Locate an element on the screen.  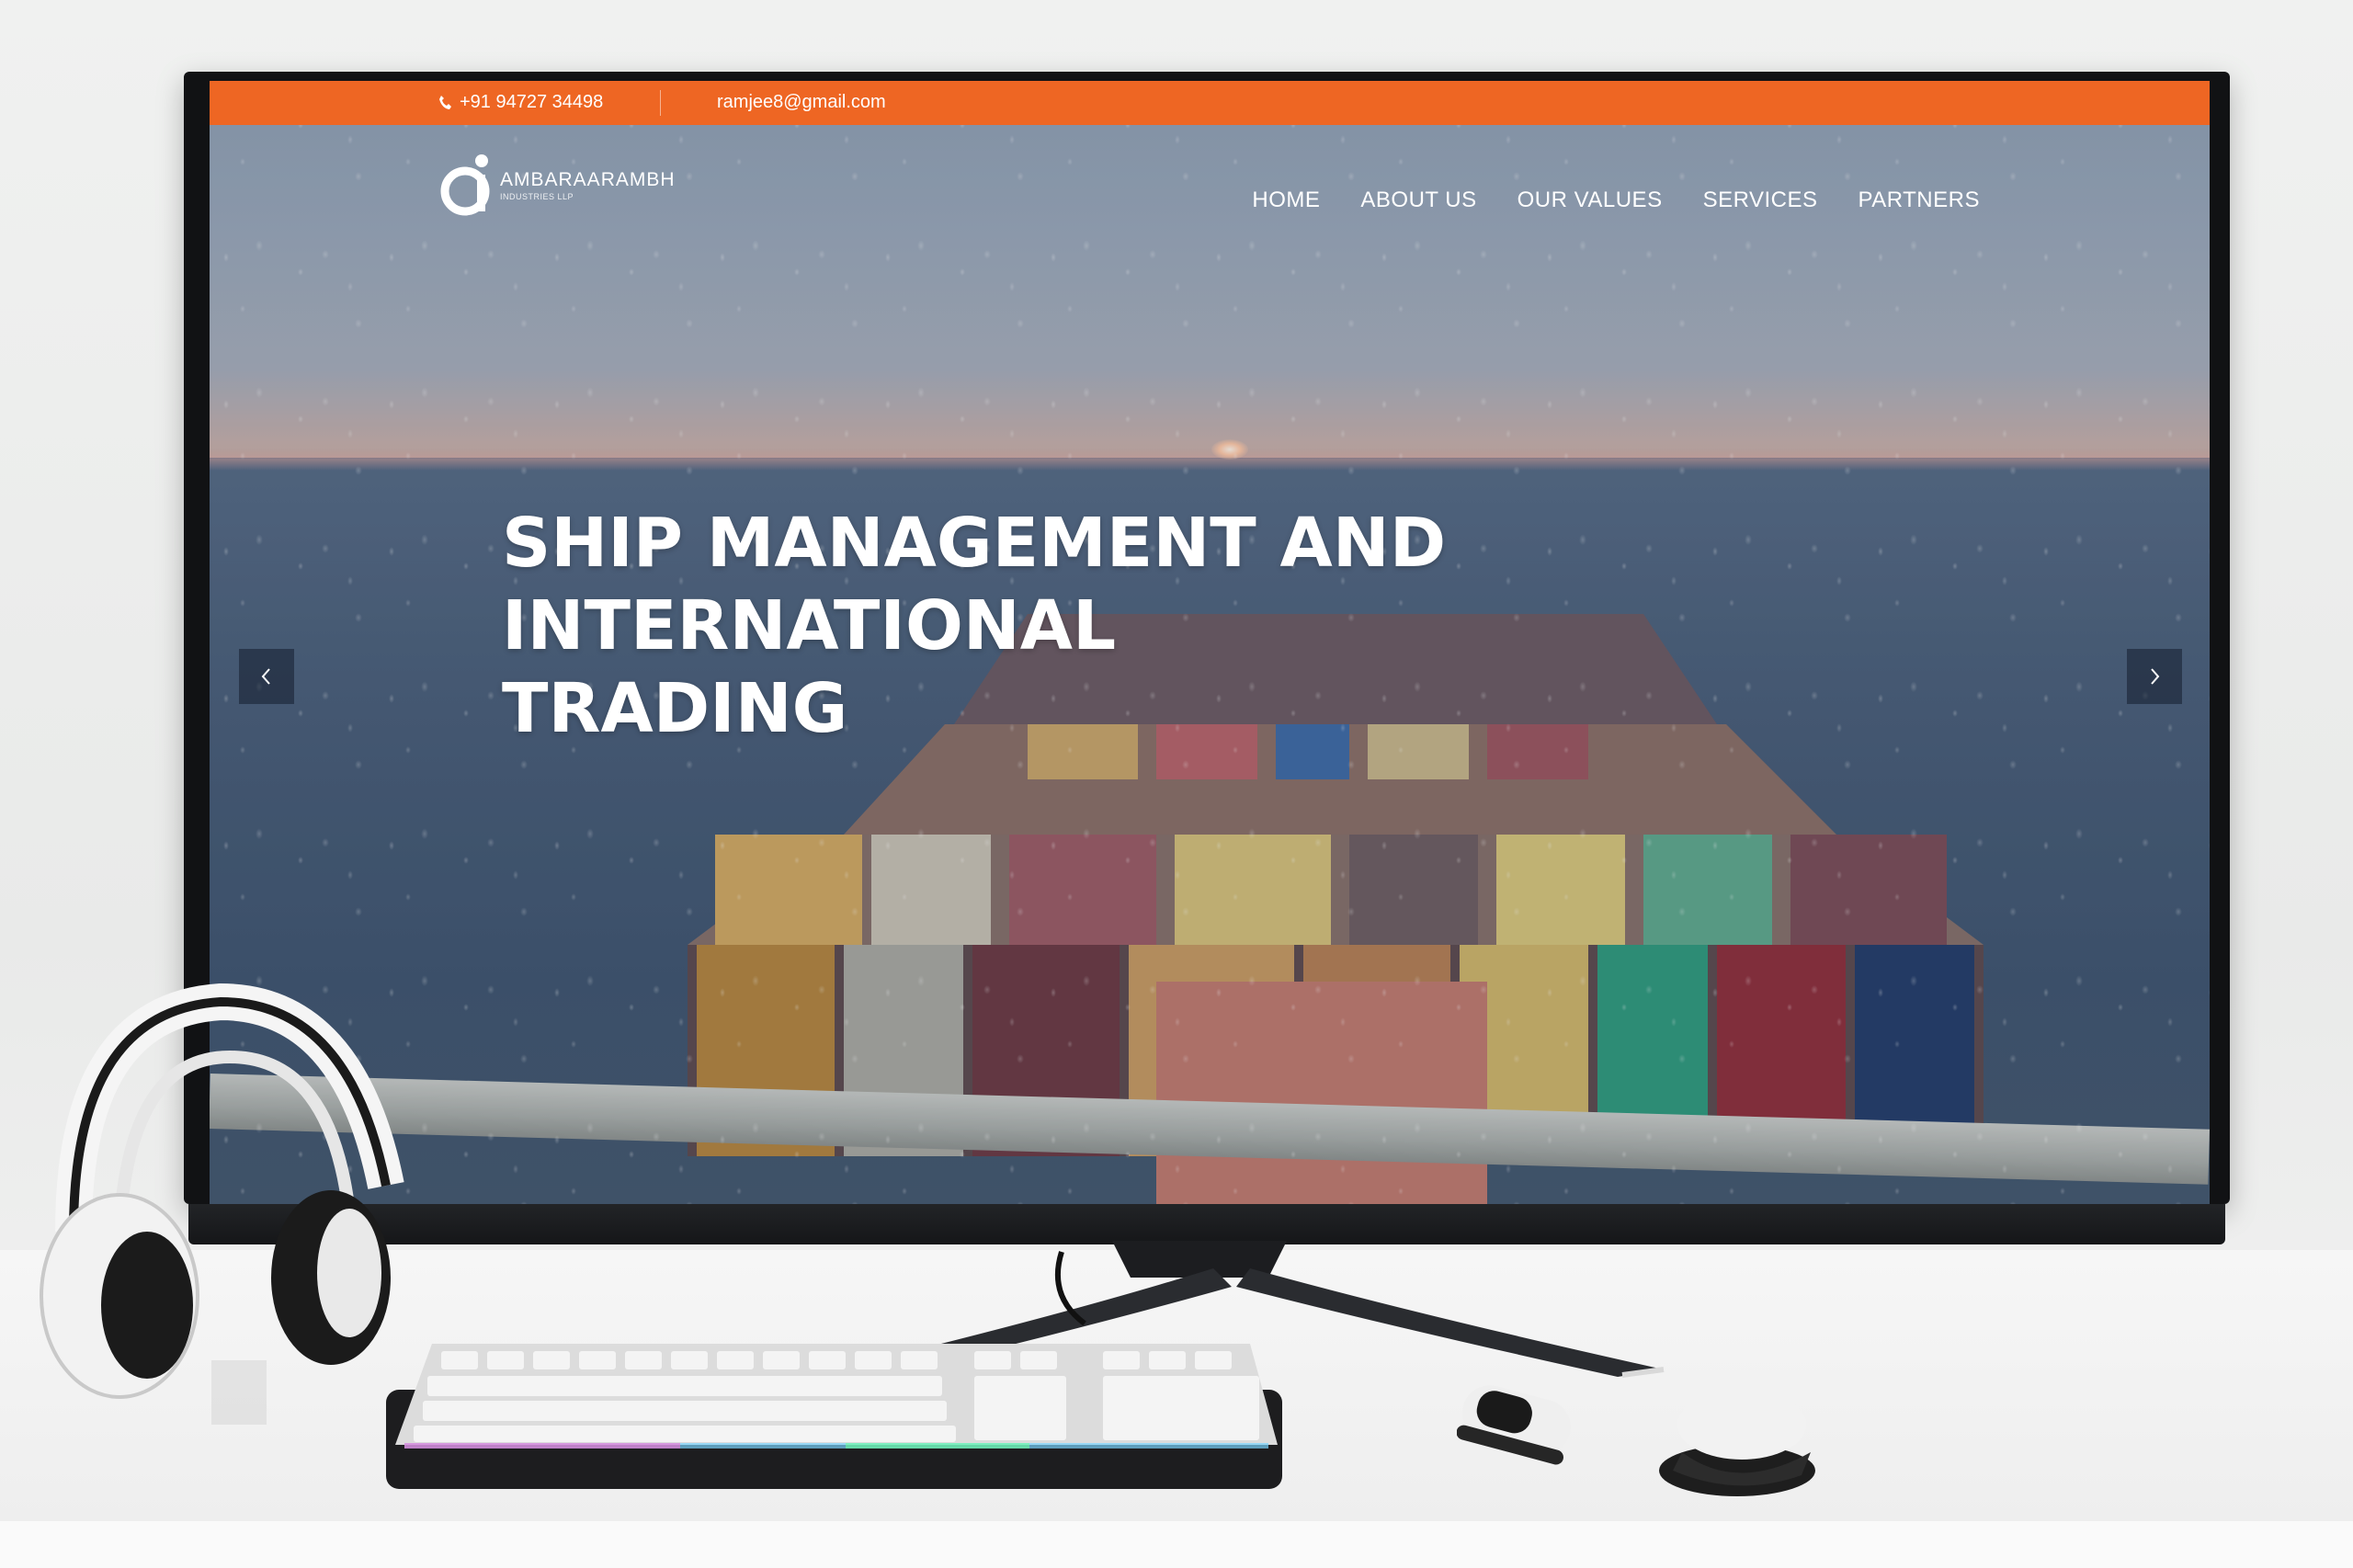
chevron-left-icon is located at coordinates (265, 676).